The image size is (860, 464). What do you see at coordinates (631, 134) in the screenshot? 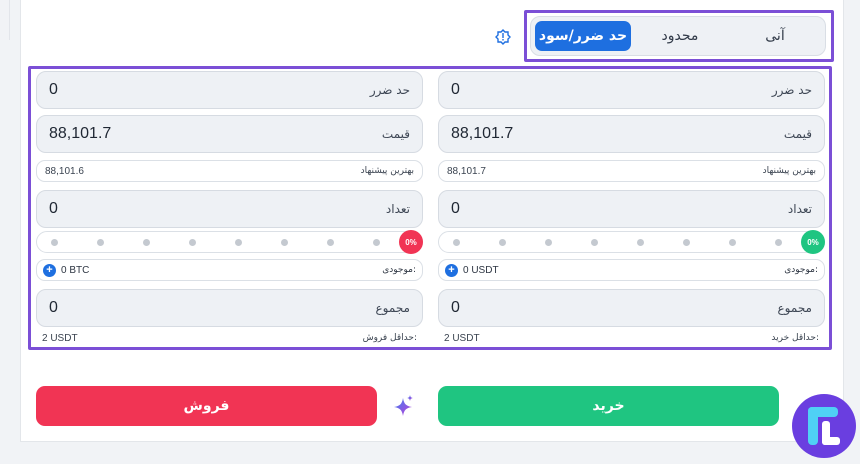
I see `buy-price-field: 88,101.7 قیمت` at bounding box center [631, 134].